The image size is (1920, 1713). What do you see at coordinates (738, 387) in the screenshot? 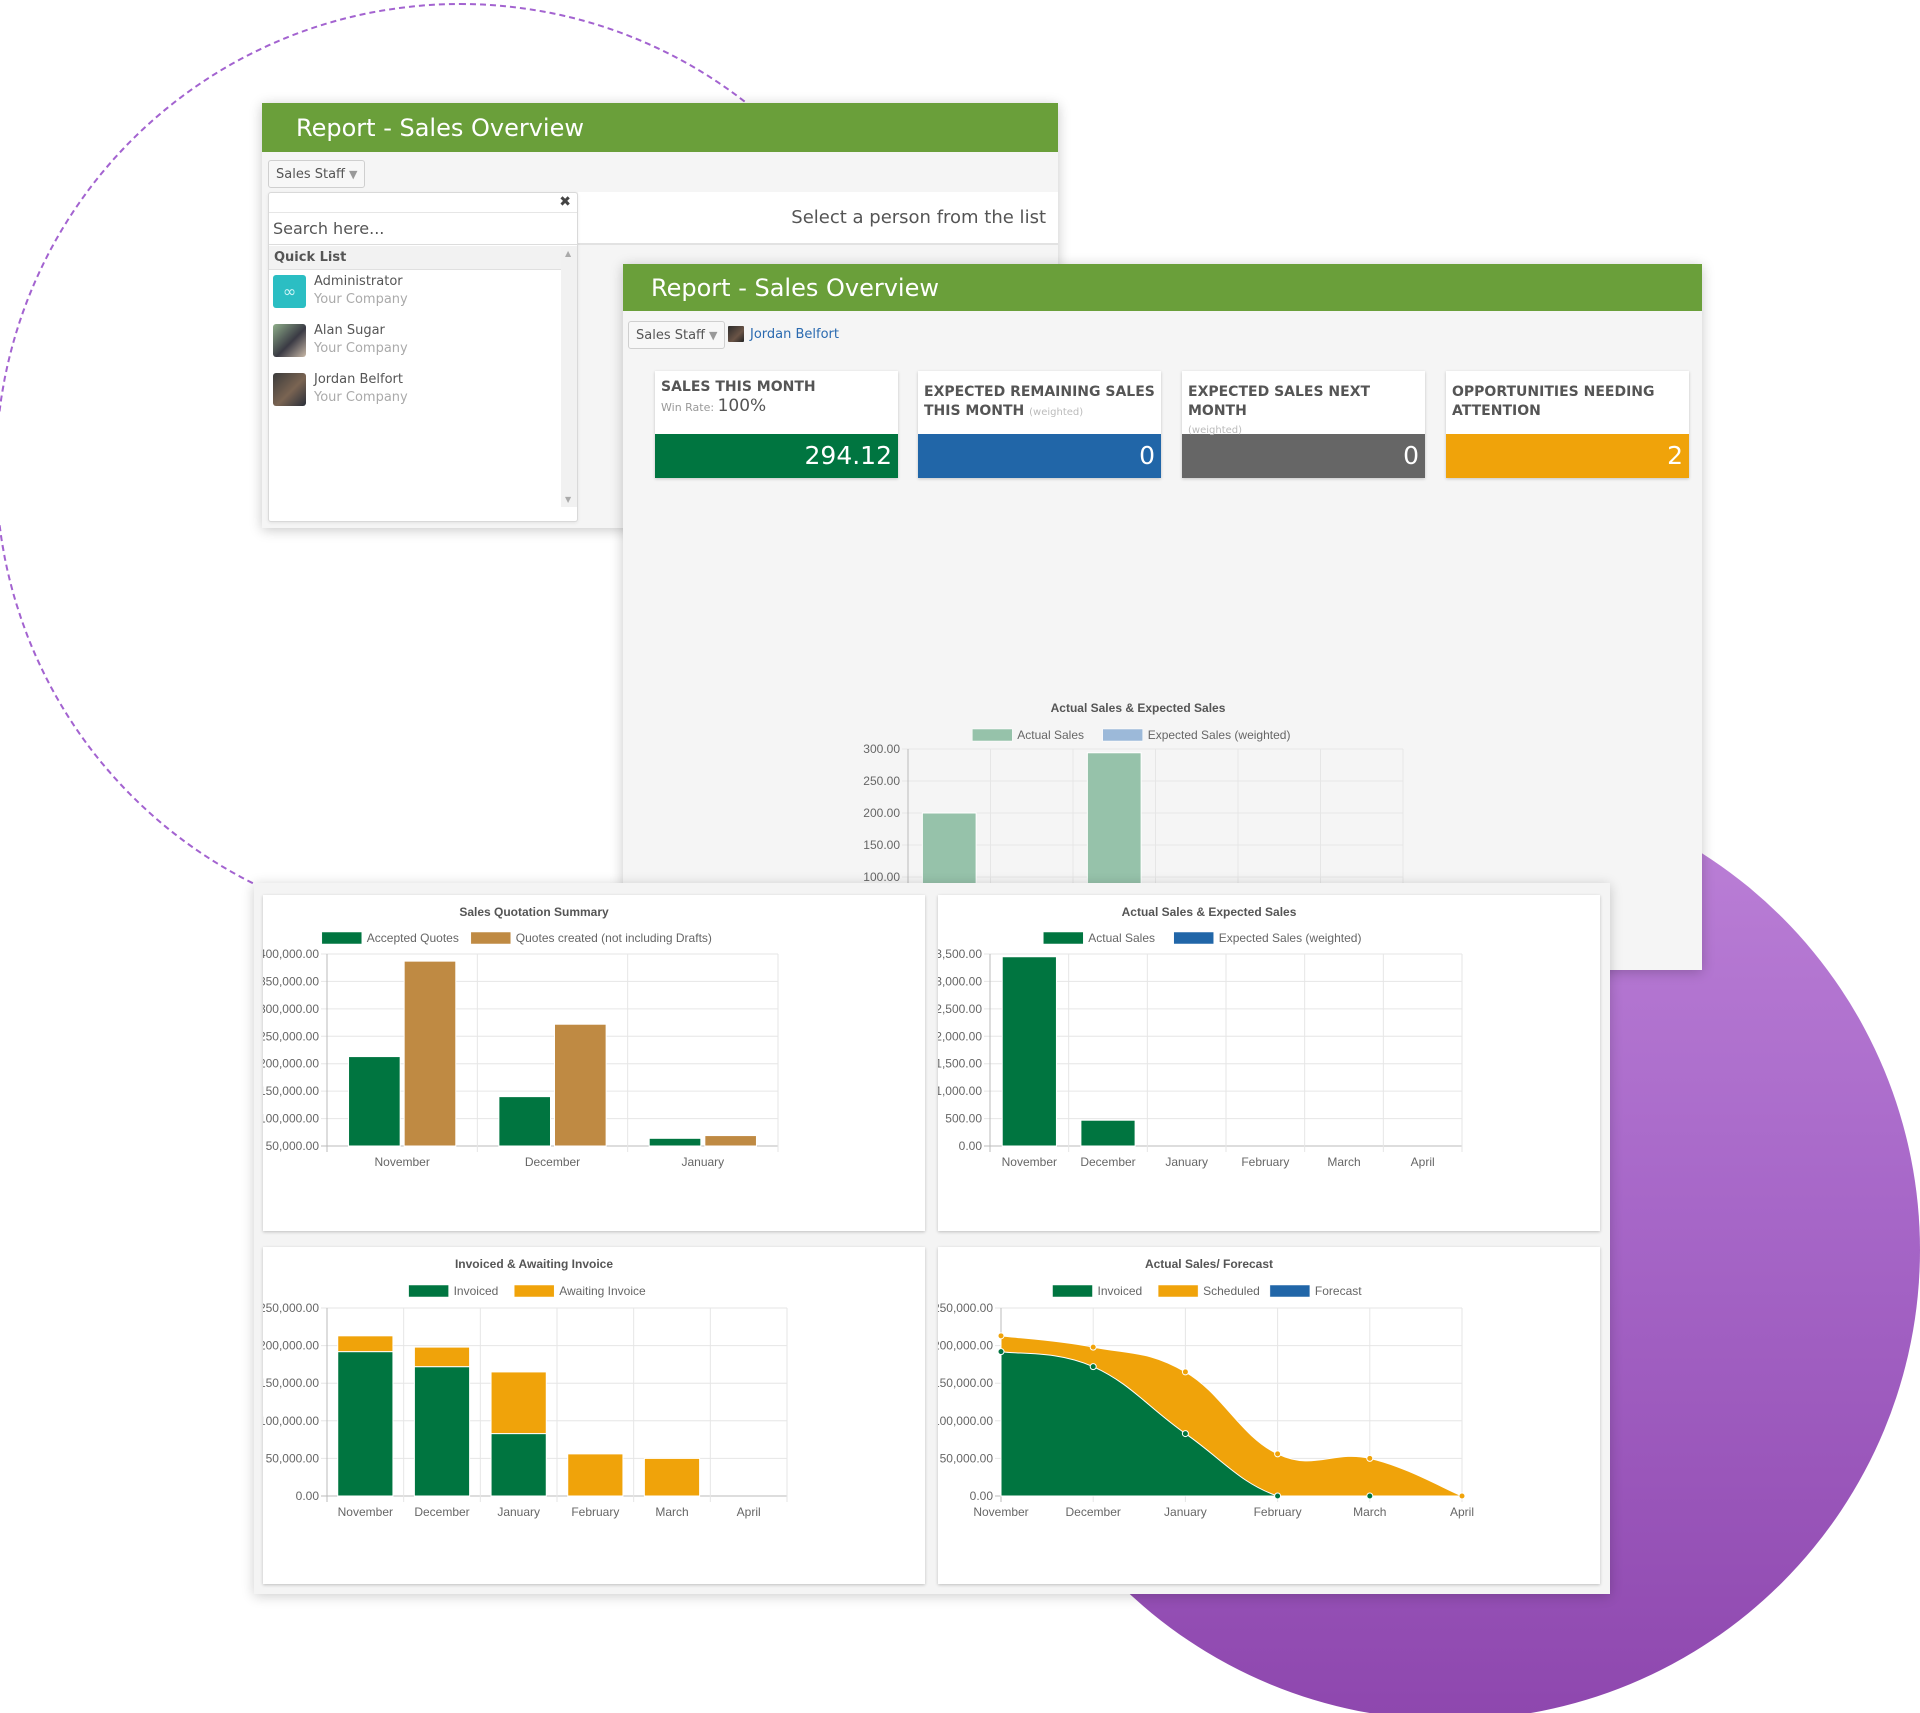
I see `kpi-title: SALES THIS MONTH` at bounding box center [738, 387].